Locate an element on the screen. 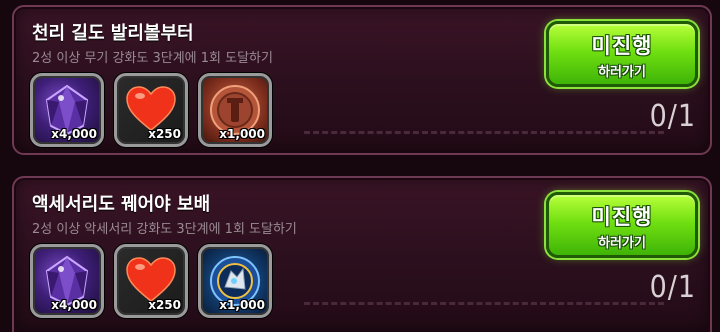 This screenshot has width=720, height=332. reward-slot-coin: x1,000 is located at coordinates (235, 110).